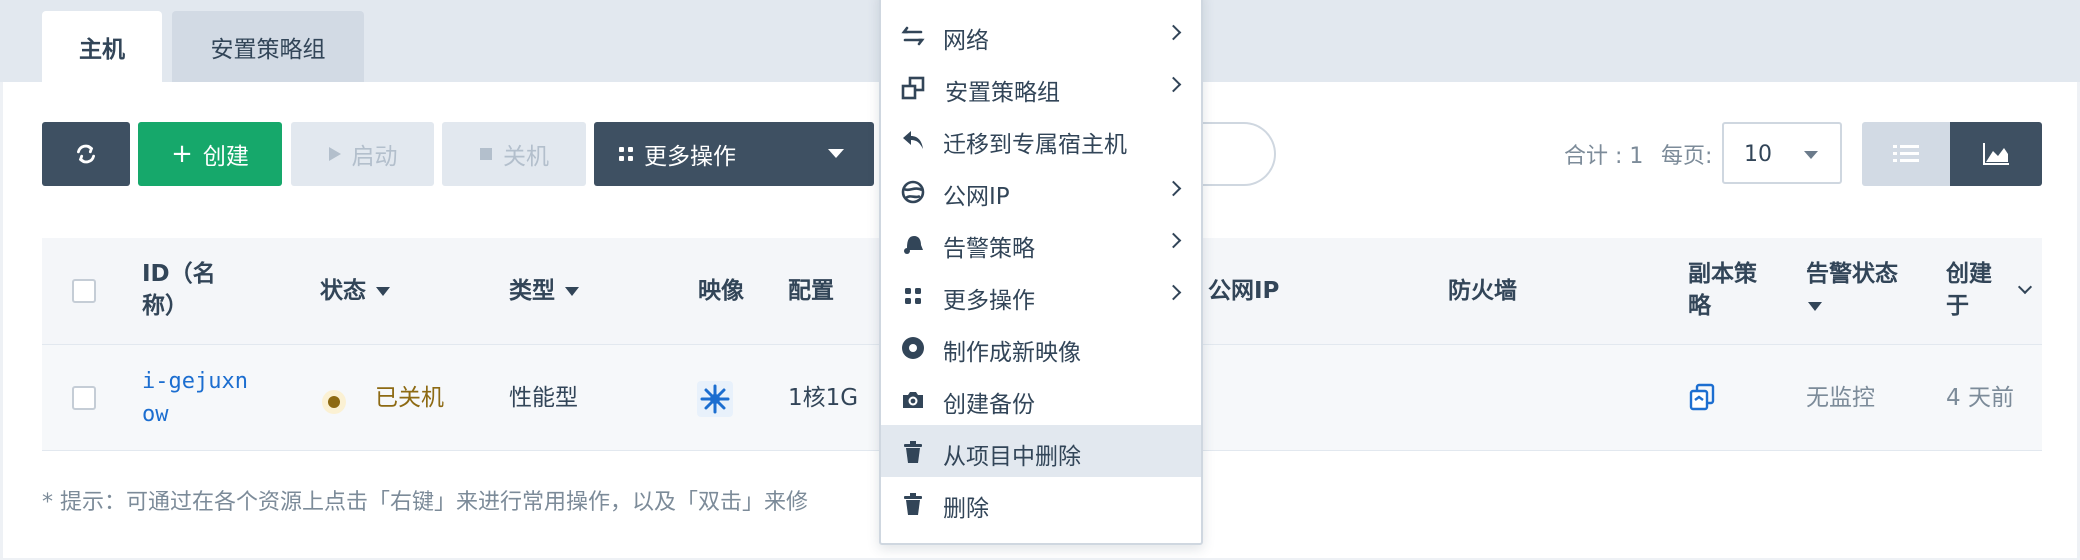 This screenshot has height=560, width=2080. I want to click on menu-item-label: 安置策略组, so click(1002, 93).